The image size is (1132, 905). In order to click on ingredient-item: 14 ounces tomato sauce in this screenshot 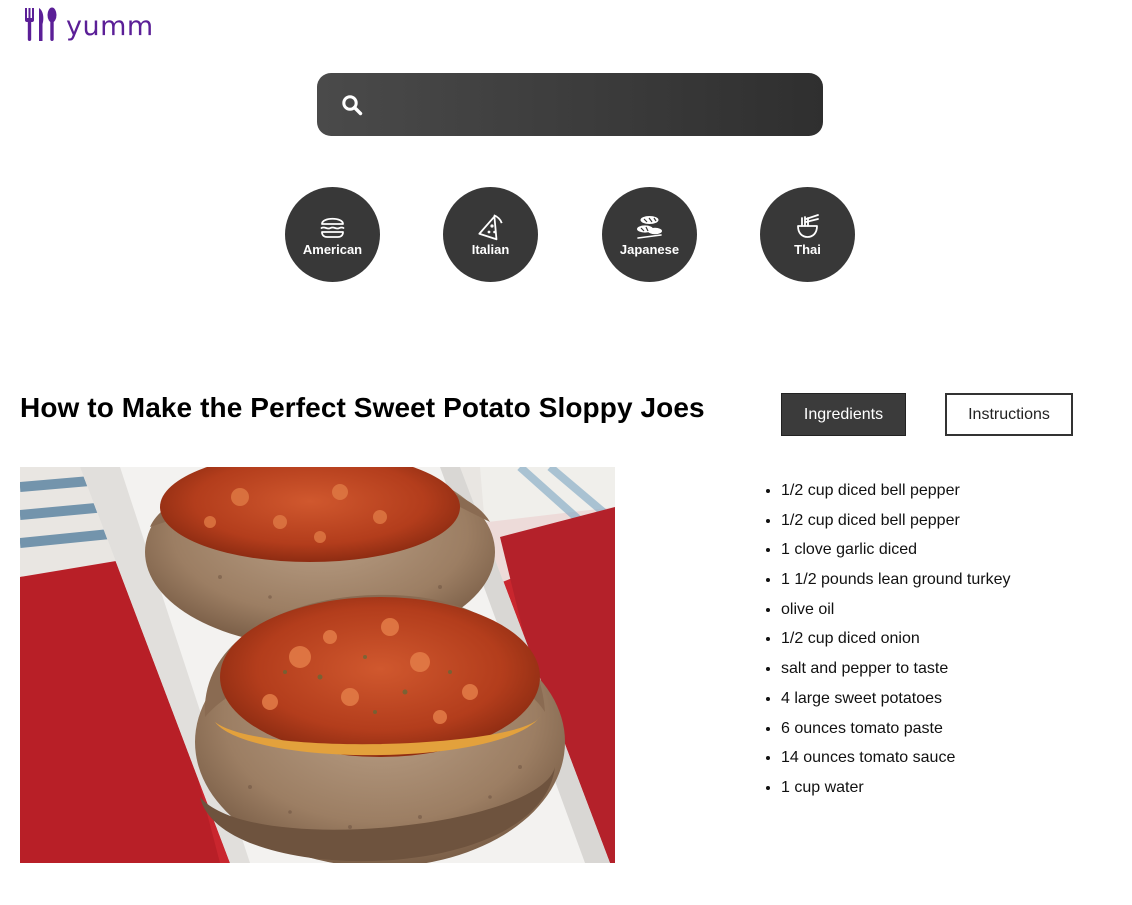, I will do `click(896, 762)`.